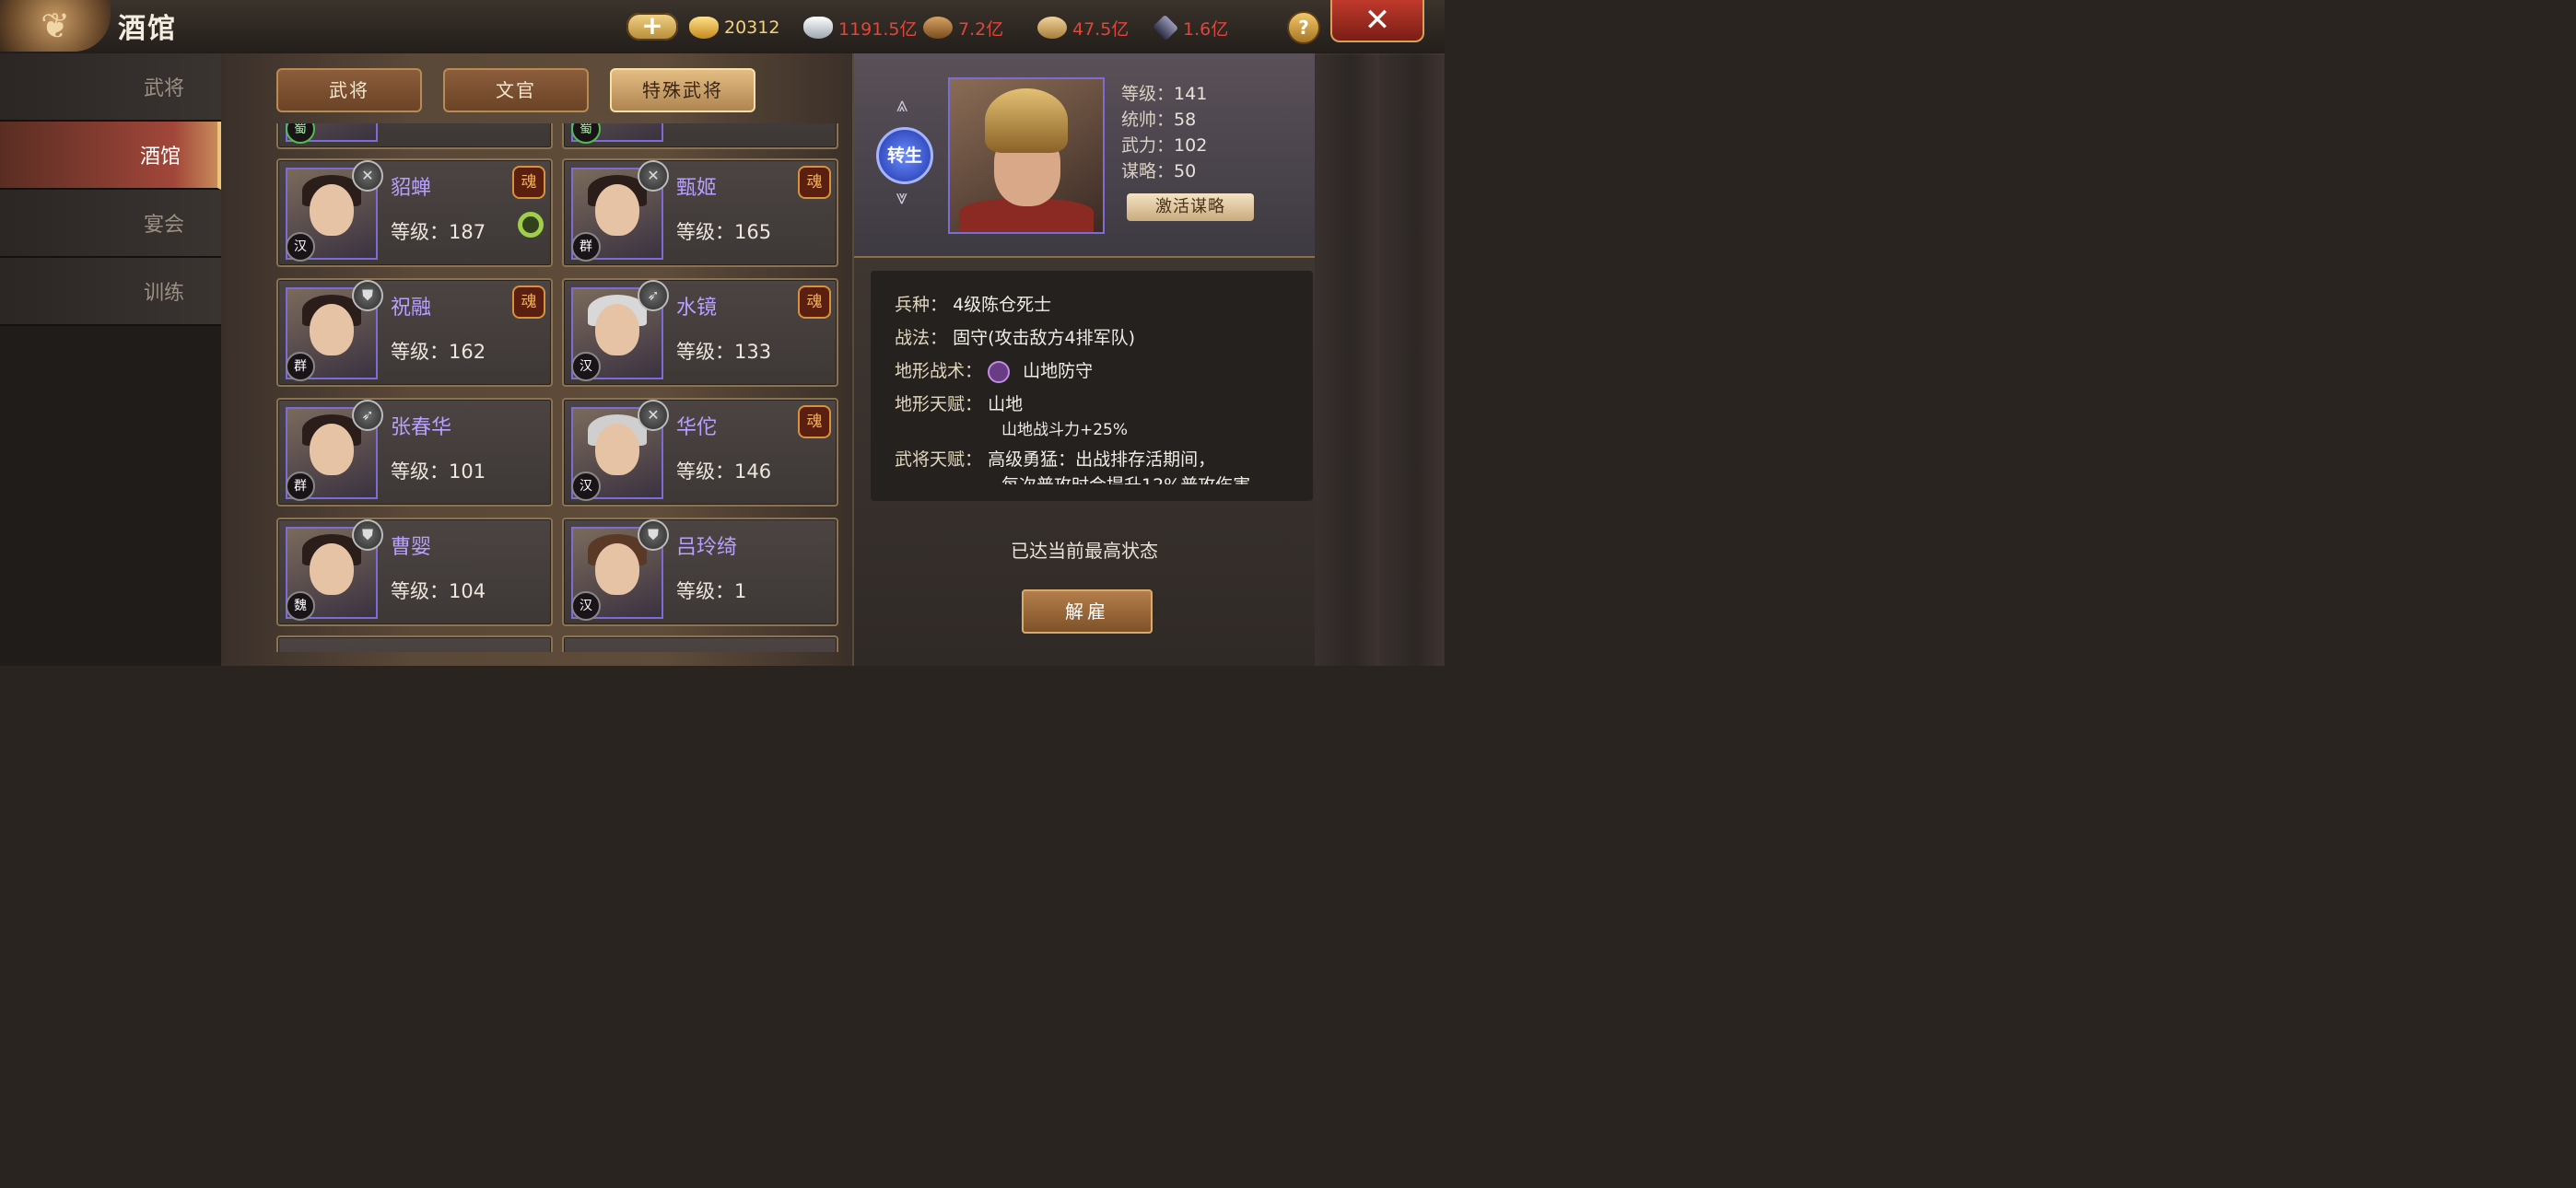  I want to click on general-talent-row: 武将天赋： 高级勇猛：出战排存活期间，, so click(1055, 458).